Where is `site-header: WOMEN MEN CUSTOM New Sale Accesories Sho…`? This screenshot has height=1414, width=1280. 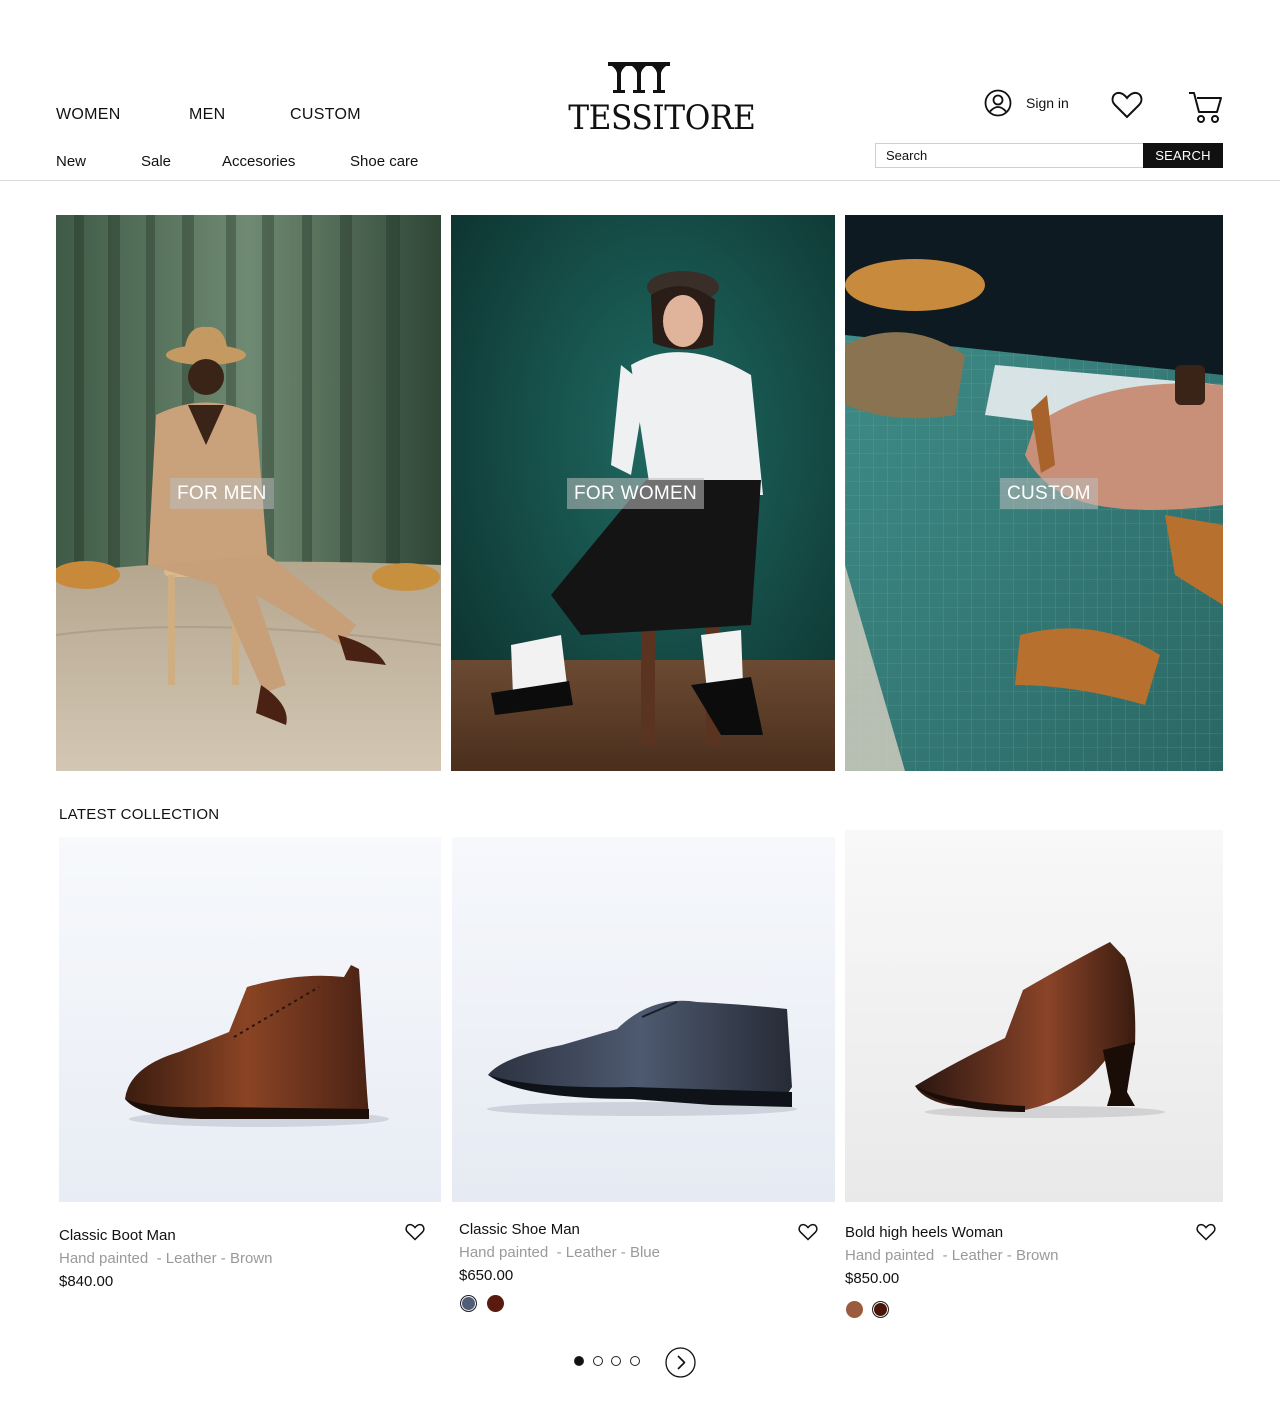
site-header: WOMEN MEN CUSTOM New Sale Accesories Sho… is located at coordinates (640, 90).